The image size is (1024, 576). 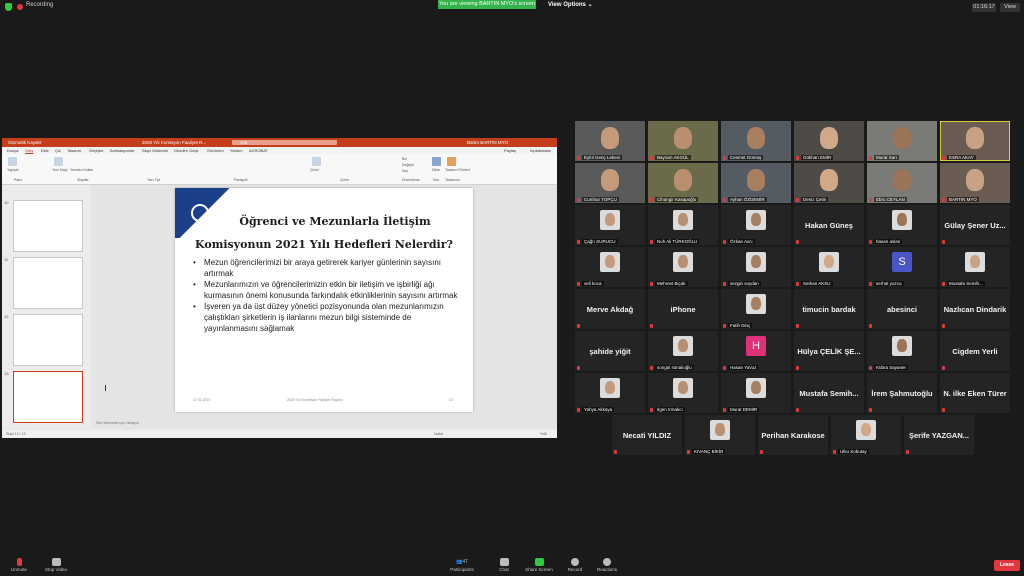 What do you see at coordinates (756, 309) in the screenshot?
I see `participant-tile: Fatih Dinç` at bounding box center [756, 309].